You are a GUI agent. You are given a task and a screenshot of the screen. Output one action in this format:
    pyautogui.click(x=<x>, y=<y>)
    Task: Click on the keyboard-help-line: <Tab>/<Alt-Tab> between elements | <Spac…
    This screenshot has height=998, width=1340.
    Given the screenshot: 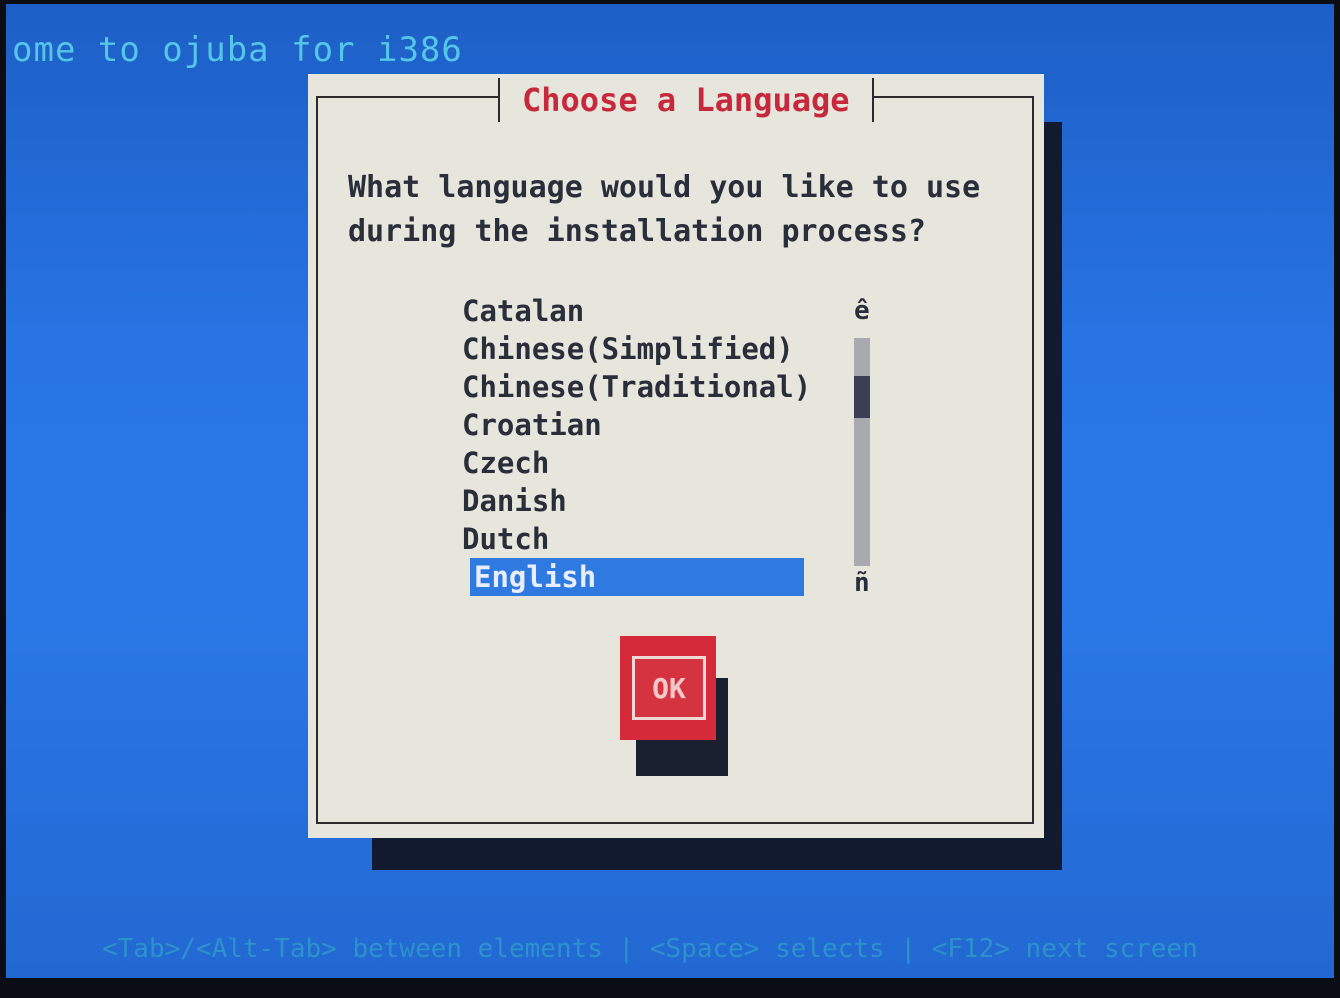 What is the action you would take?
    pyautogui.click(x=650, y=949)
    